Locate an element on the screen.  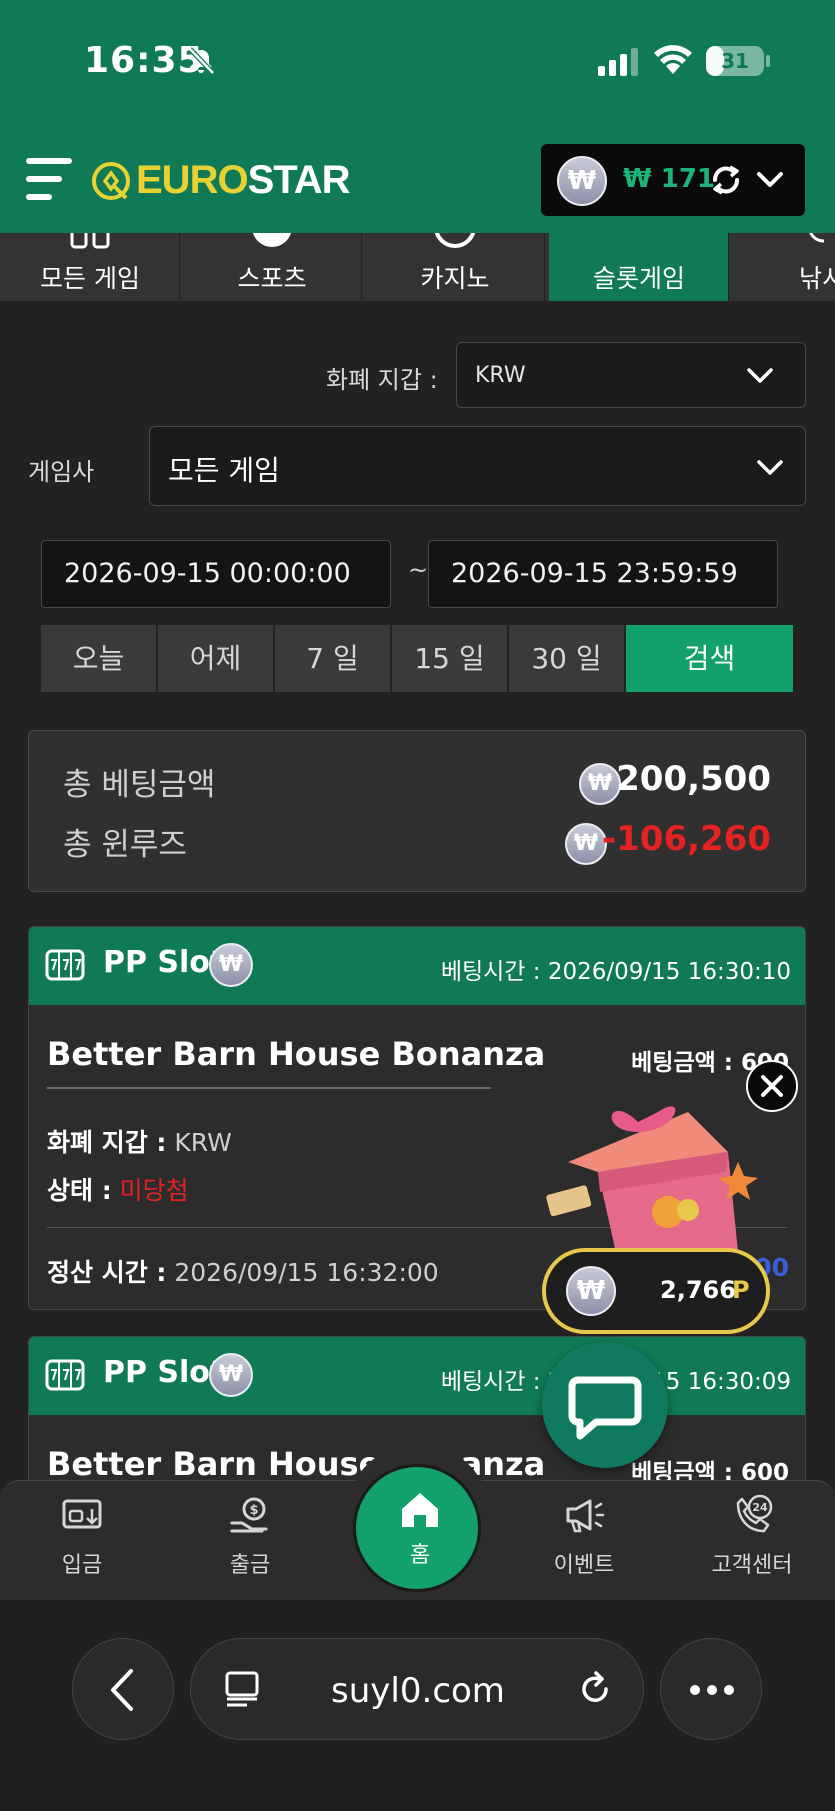
settle-row: 정산 시간 : 2026/09/15 16:32:00 is located at coordinates (243, 1271).